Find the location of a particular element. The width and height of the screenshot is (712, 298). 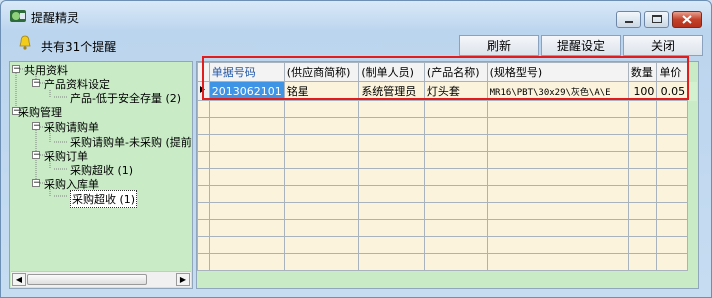

close-button: 关闭 is located at coordinates (663, 45).